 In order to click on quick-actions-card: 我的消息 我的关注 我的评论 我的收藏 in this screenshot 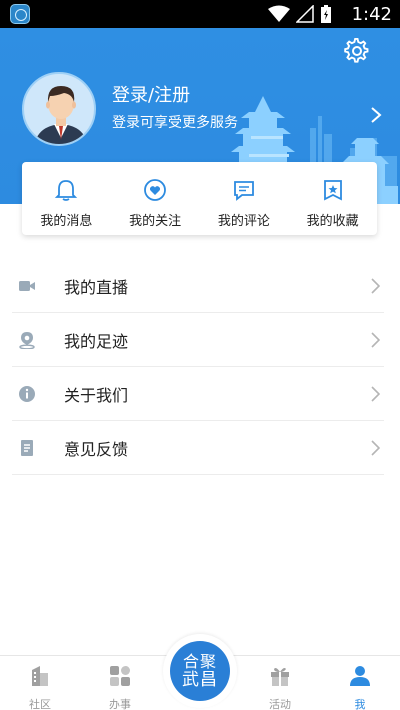, I will do `click(199, 198)`.